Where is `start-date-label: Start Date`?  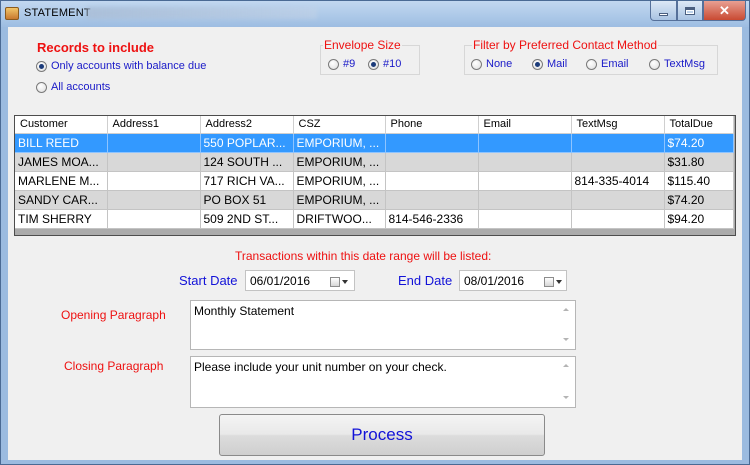
start-date-label: Start Date is located at coordinates (208, 280).